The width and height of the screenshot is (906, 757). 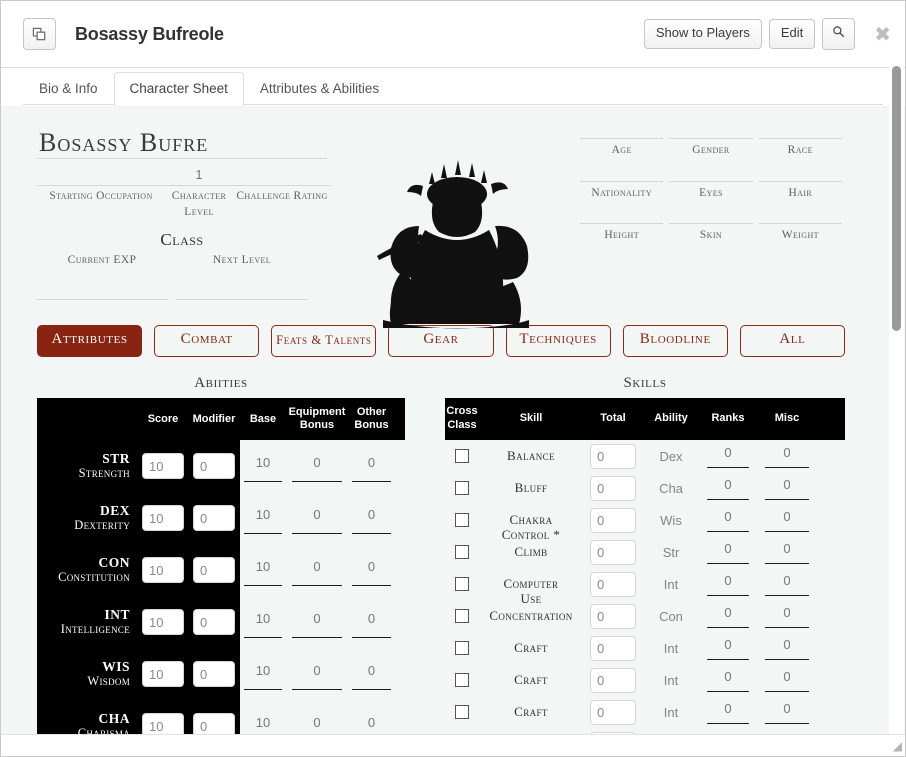 What do you see at coordinates (282, 192) in the screenshot?
I see `challenge-rating-field: Challenge Rating` at bounding box center [282, 192].